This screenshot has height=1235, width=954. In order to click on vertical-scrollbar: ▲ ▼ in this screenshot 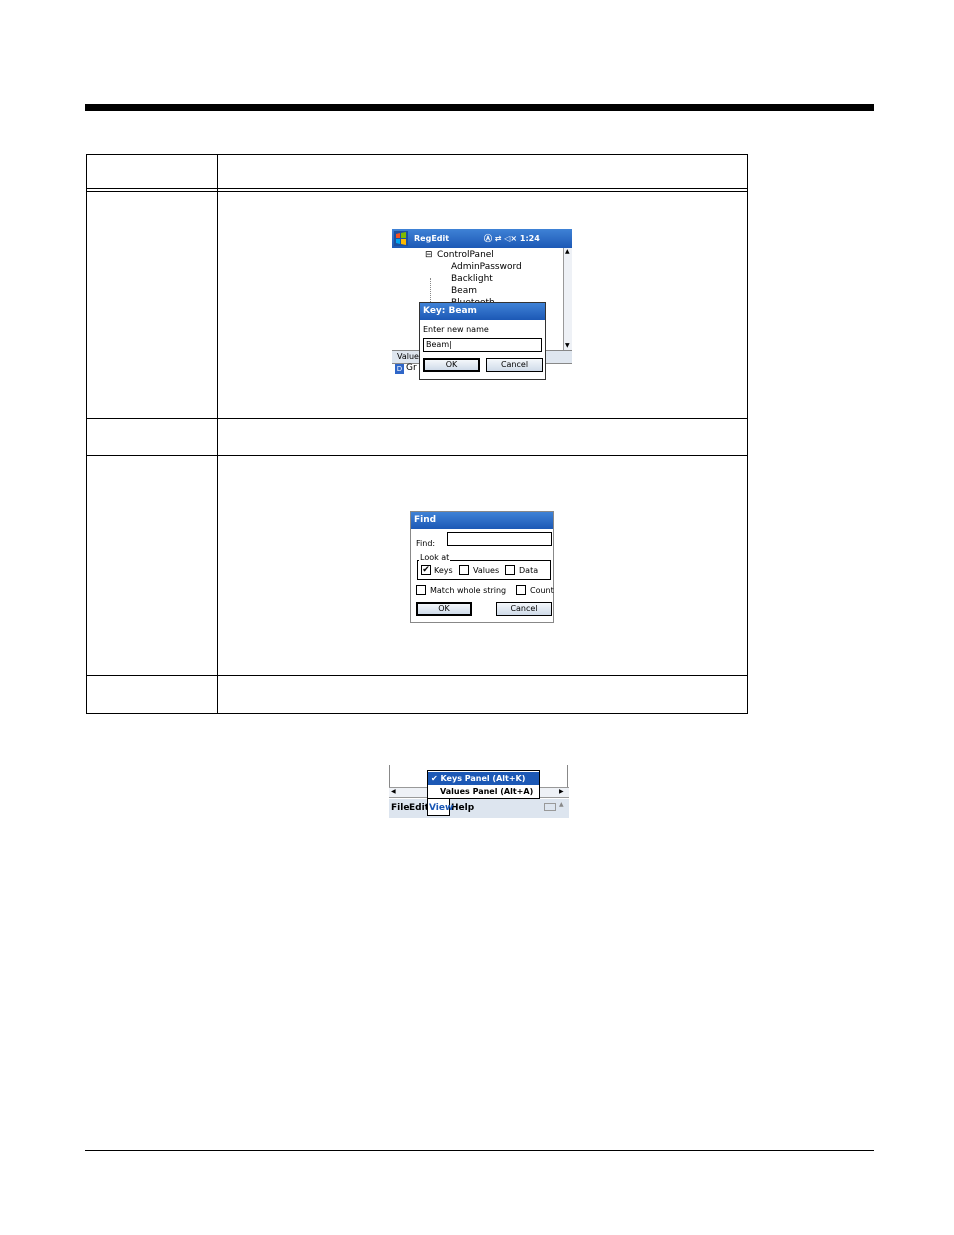, I will do `click(567, 299)`.